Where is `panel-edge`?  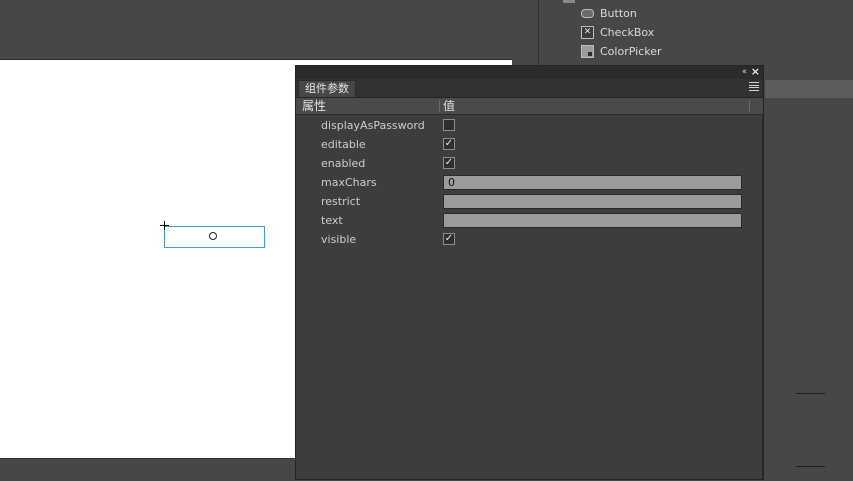
panel-edge is located at coordinates (762, 296).